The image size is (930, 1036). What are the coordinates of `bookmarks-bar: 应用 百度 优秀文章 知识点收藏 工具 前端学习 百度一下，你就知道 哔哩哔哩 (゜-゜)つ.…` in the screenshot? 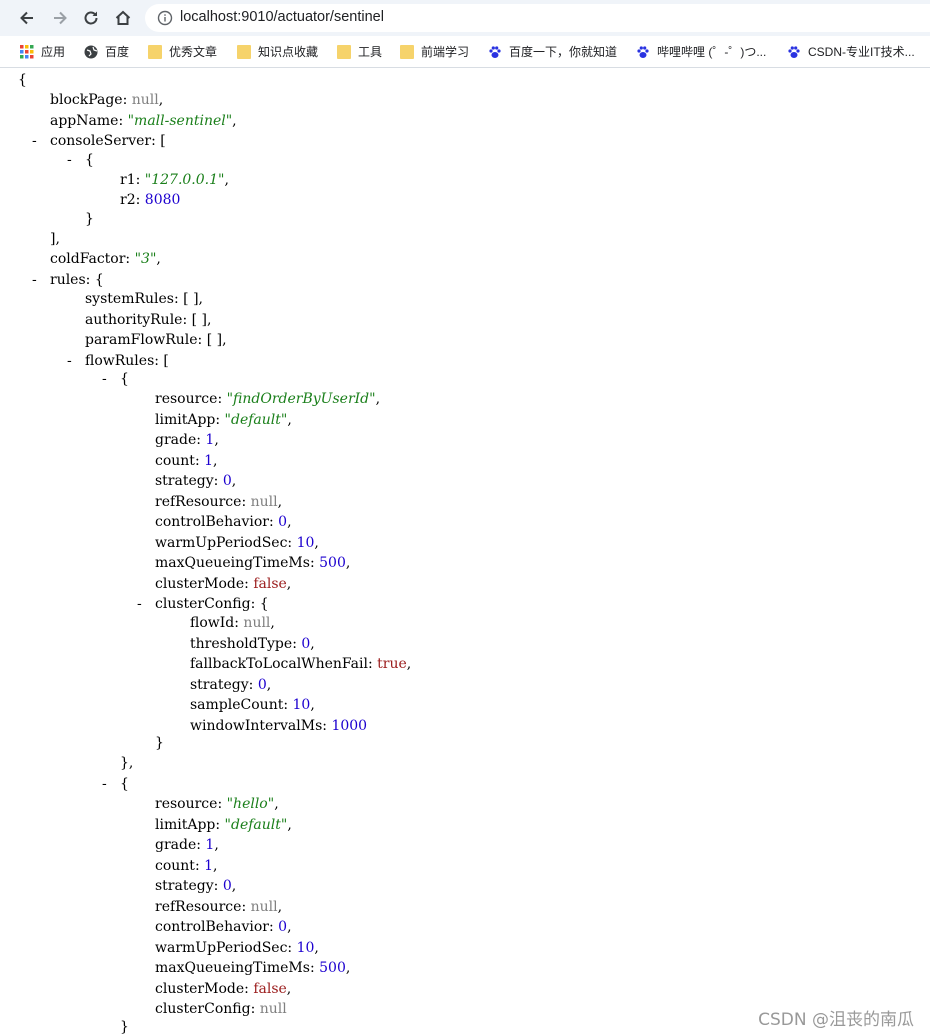 It's located at (465, 52).